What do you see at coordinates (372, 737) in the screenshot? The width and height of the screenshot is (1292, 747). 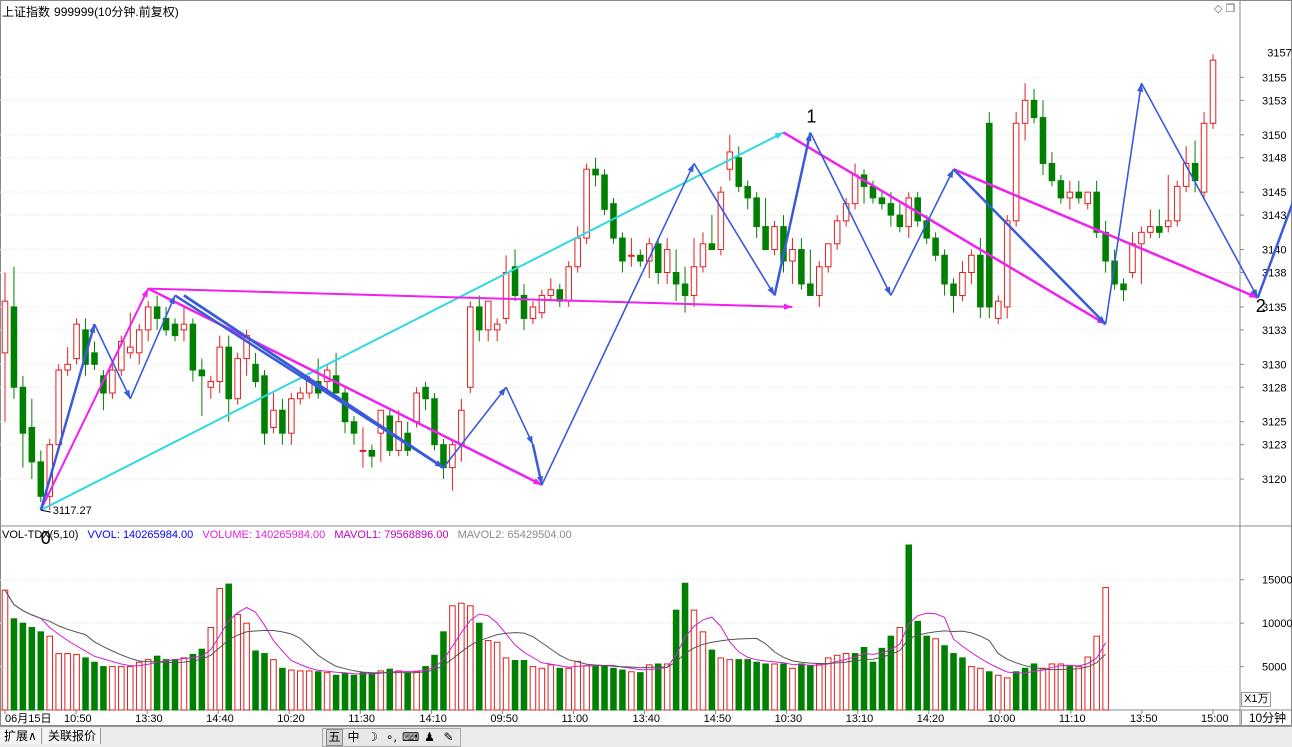 I see `moon-icon: ☽` at bounding box center [372, 737].